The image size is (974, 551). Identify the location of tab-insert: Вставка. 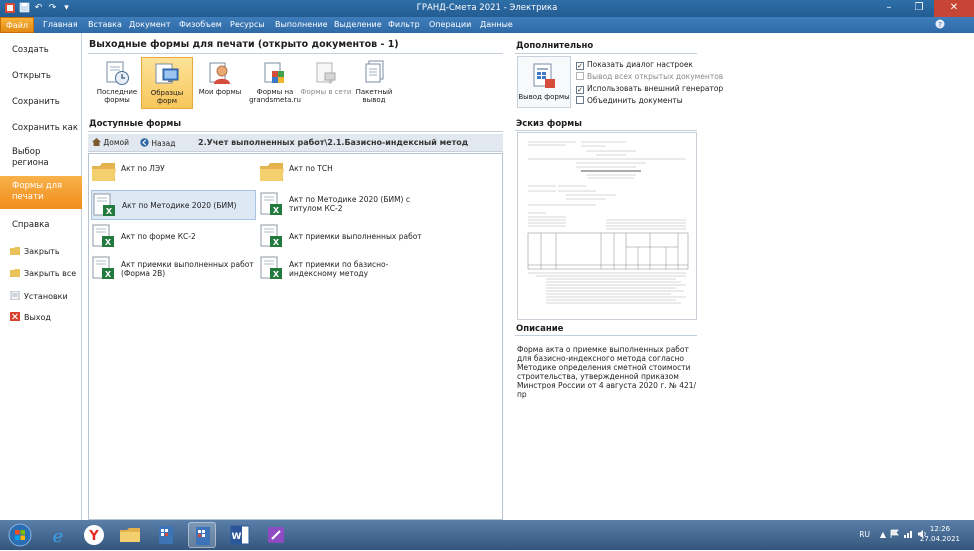
(105, 24).